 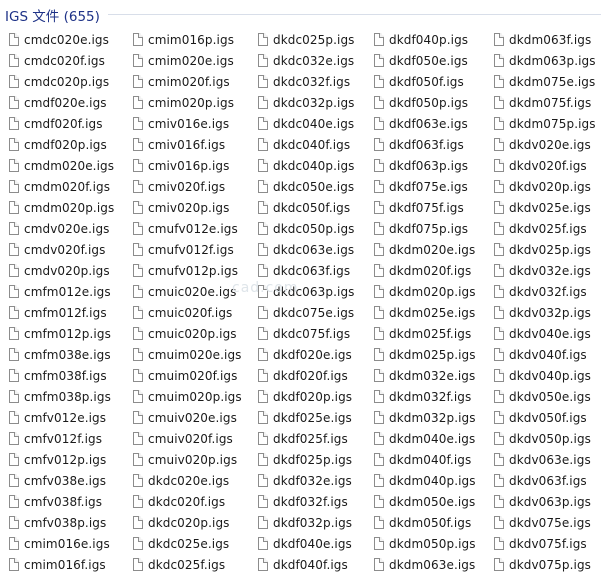 What do you see at coordinates (307, 81) in the screenshot?
I see `file-item: dkdc032f.igs` at bounding box center [307, 81].